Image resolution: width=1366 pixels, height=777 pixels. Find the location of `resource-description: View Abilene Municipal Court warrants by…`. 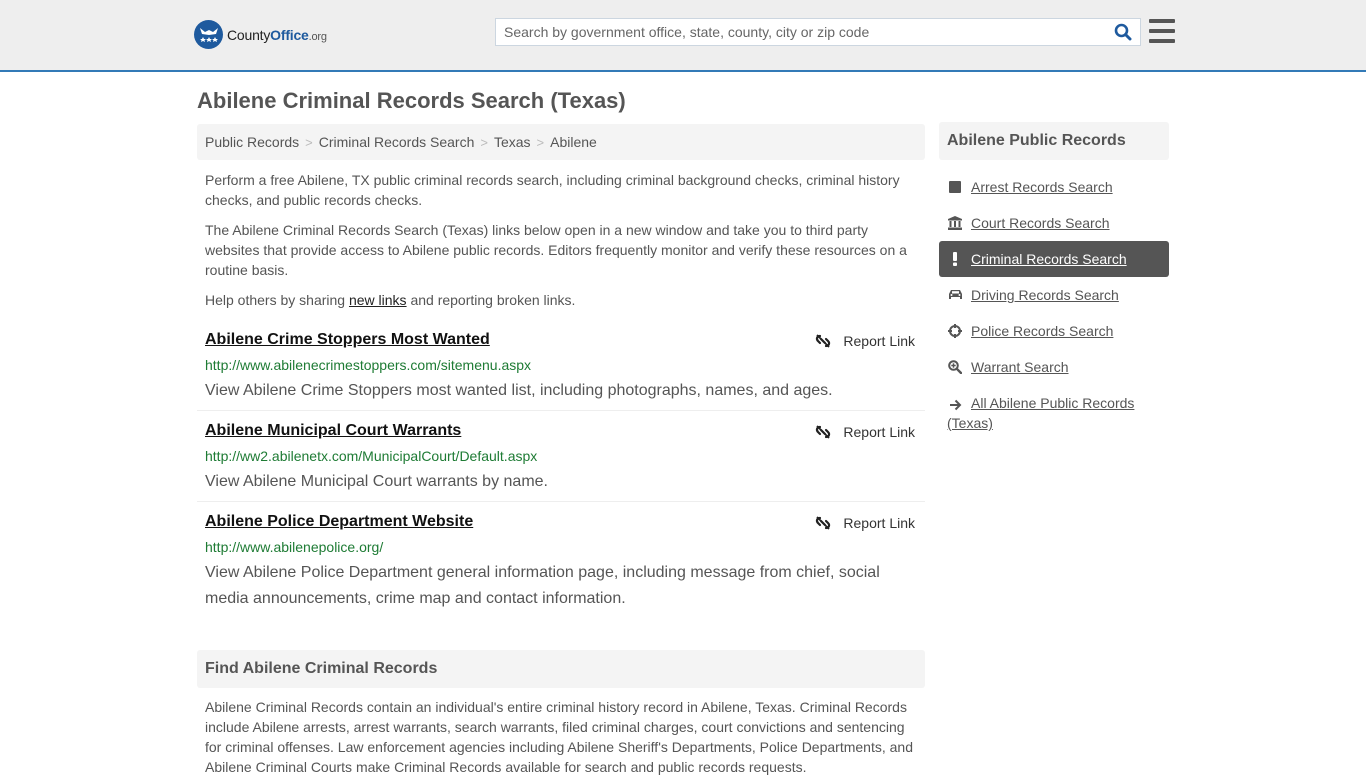

resource-description: View Abilene Municipal Court warrants by… is located at coordinates (376, 481).